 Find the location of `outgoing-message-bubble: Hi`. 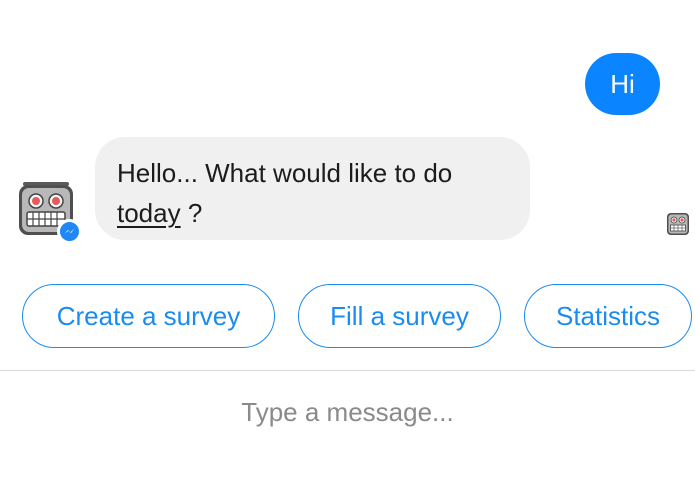

outgoing-message-bubble: Hi is located at coordinates (622, 84).